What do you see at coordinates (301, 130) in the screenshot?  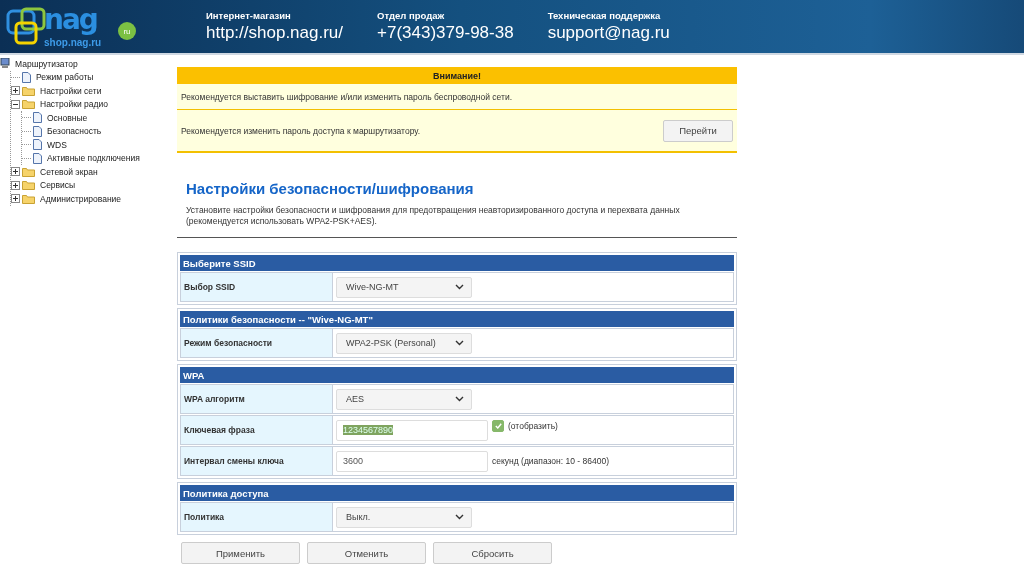 I see `warning-text: Рекомендуется изменить пароль доступа к маршрутизатору.` at bounding box center [301, 130].